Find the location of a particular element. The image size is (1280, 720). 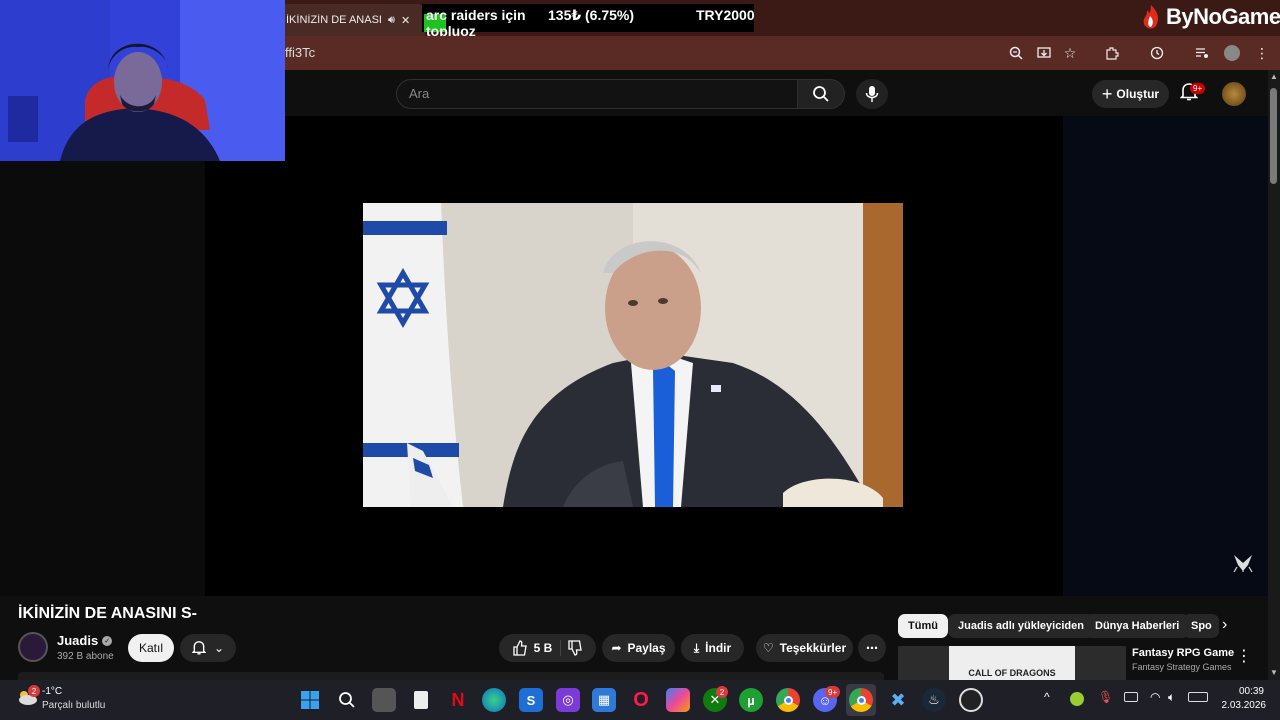

dislike-button is located at coordinates (575, 648).